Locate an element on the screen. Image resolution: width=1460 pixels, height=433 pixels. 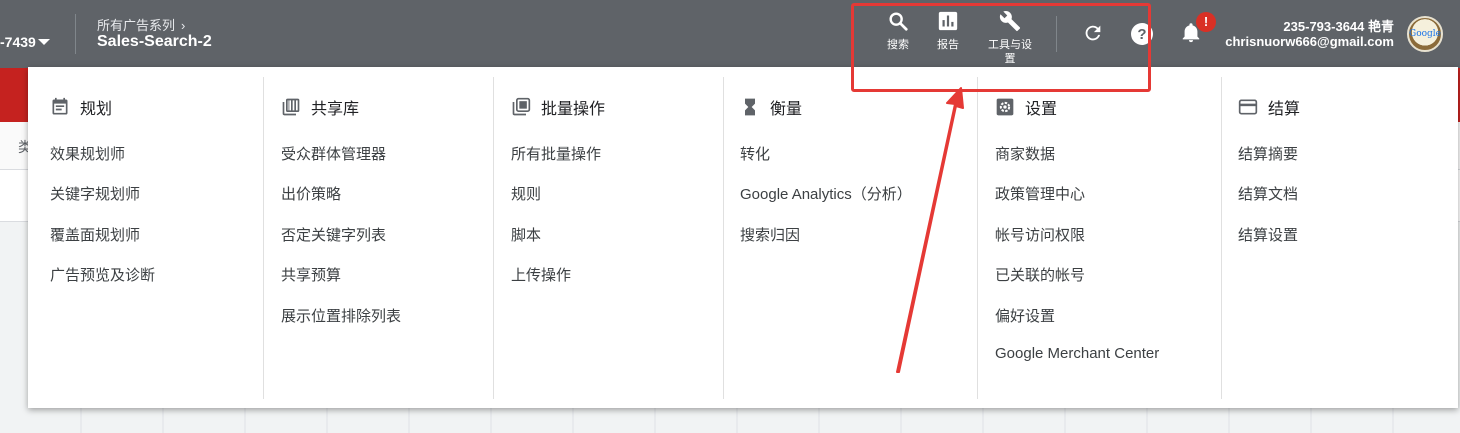
search-tool-button: 搜索 is located at coordinates (898, 31).